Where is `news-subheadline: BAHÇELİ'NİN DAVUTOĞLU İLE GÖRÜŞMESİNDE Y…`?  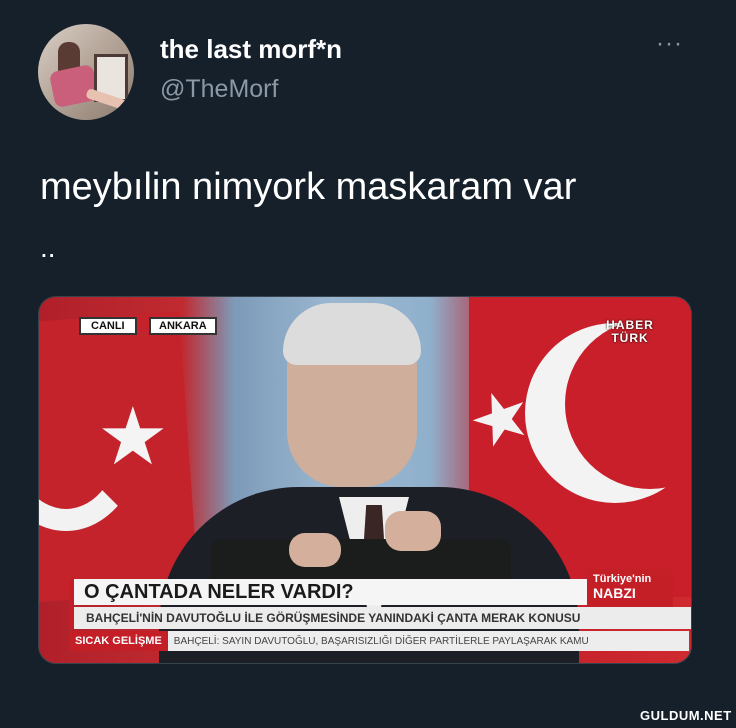
news-subheadline: BAHÇELİ'NİN DAVUTOĞLU İLE GÖRÜŞMESİNDE Y… is located at coordinates (380, 618).